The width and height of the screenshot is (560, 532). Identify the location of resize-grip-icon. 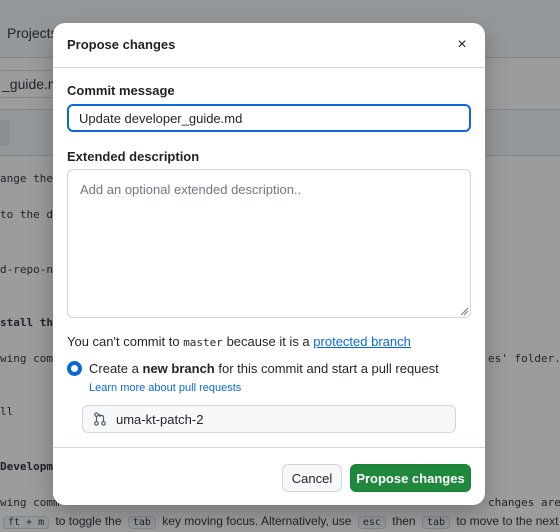
(464, 311).